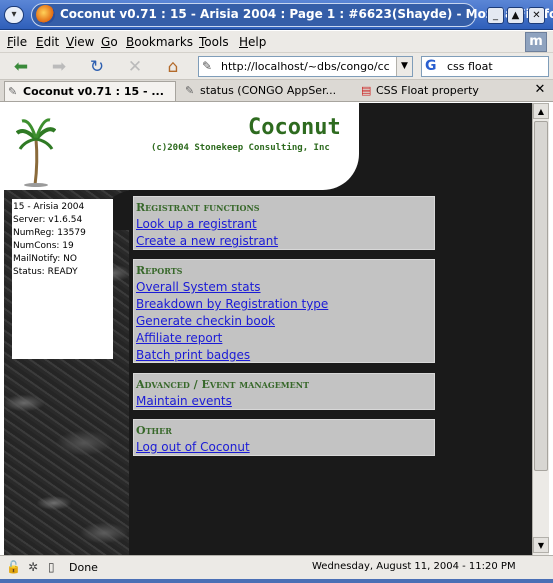 The width and height of the screenshot is (553, 583). Describe the element at coordinates (59, 67) in the screenshot. I see `forward-arrow-icon: ➡` at that location.